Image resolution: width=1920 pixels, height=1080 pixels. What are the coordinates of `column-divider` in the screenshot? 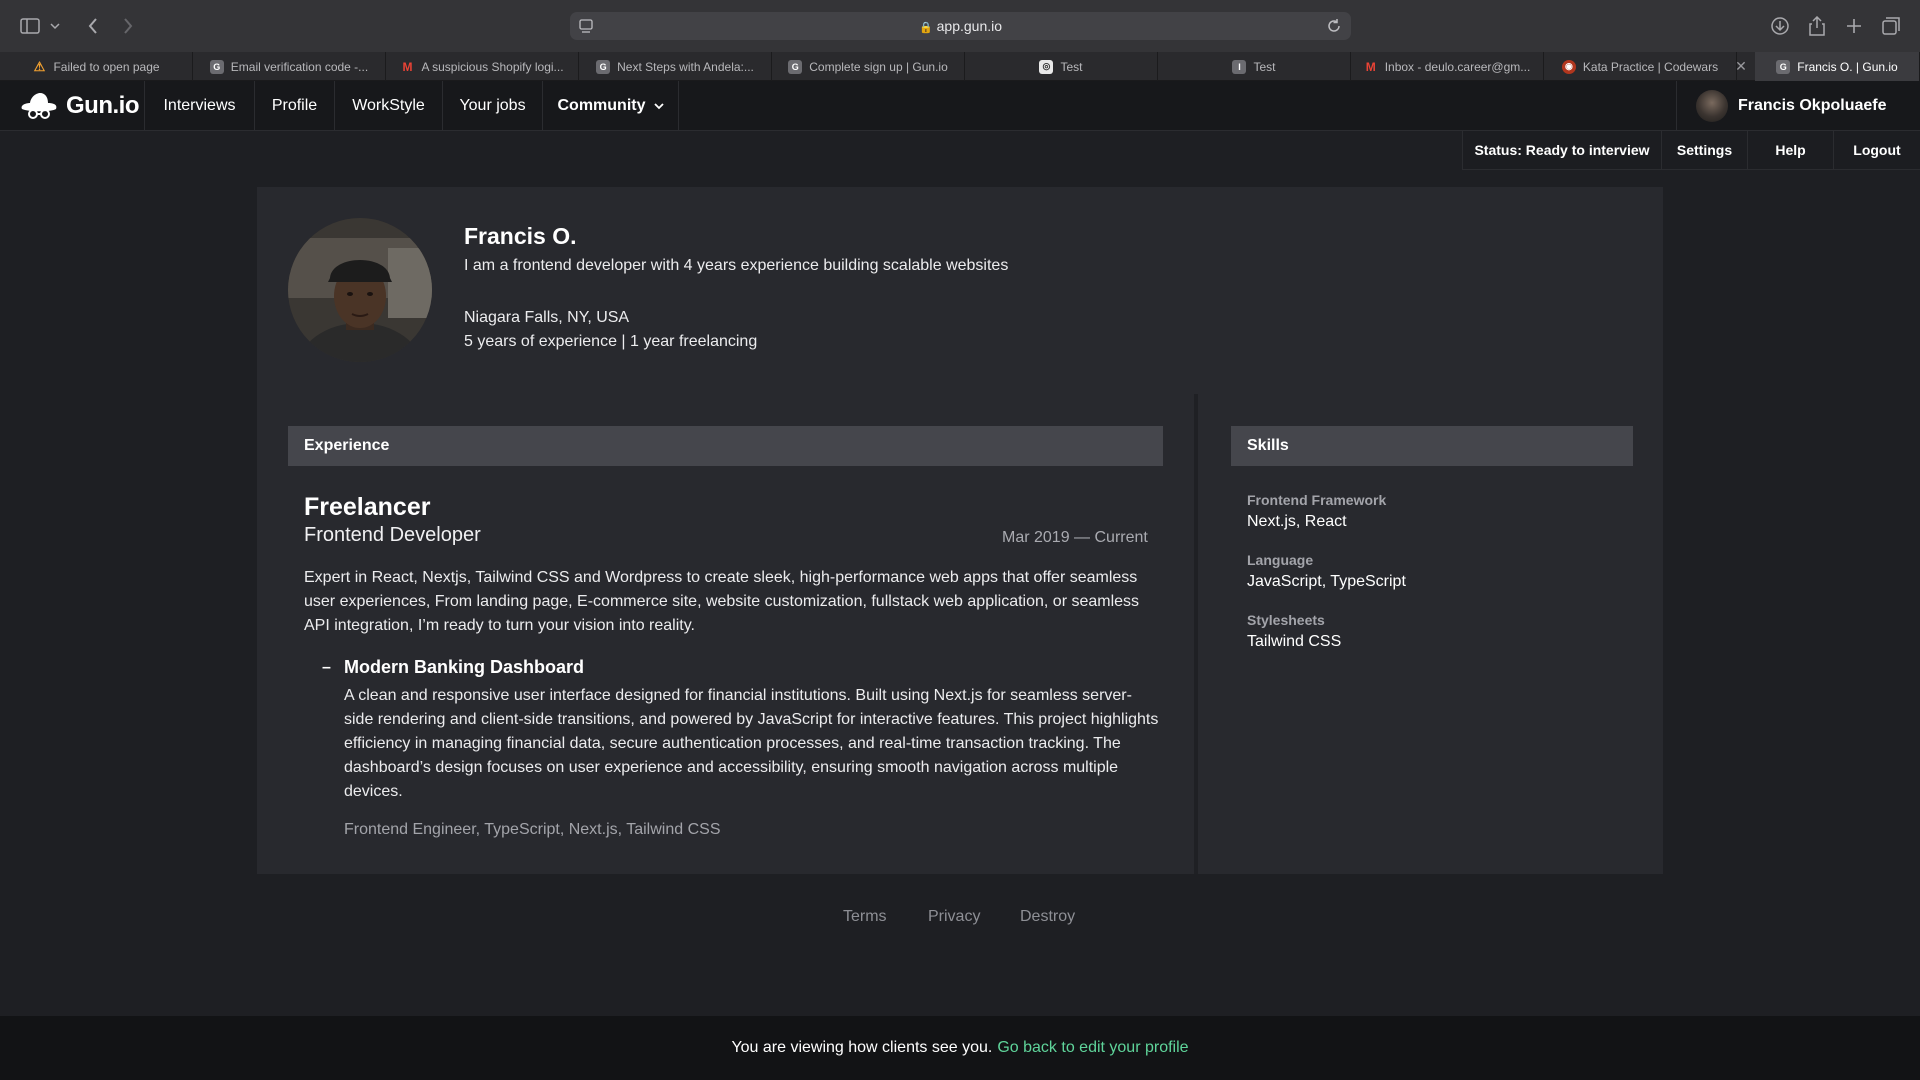 It's located at (1196, 634).